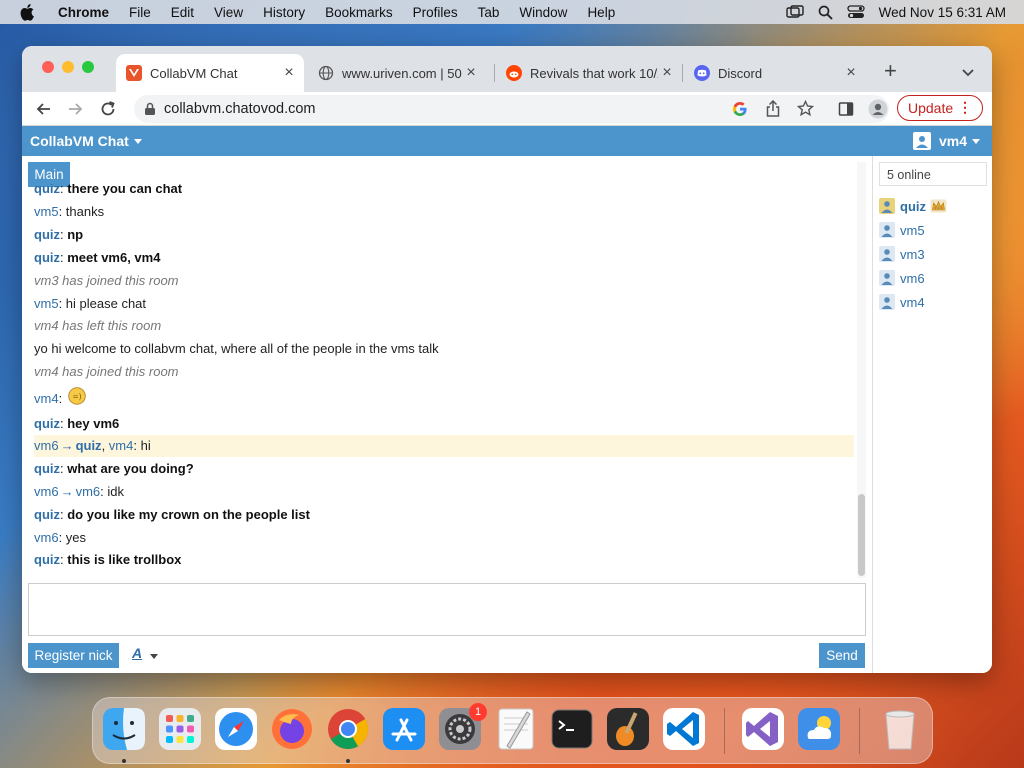  I want to click on zoom-window-button, so click(88, 67).